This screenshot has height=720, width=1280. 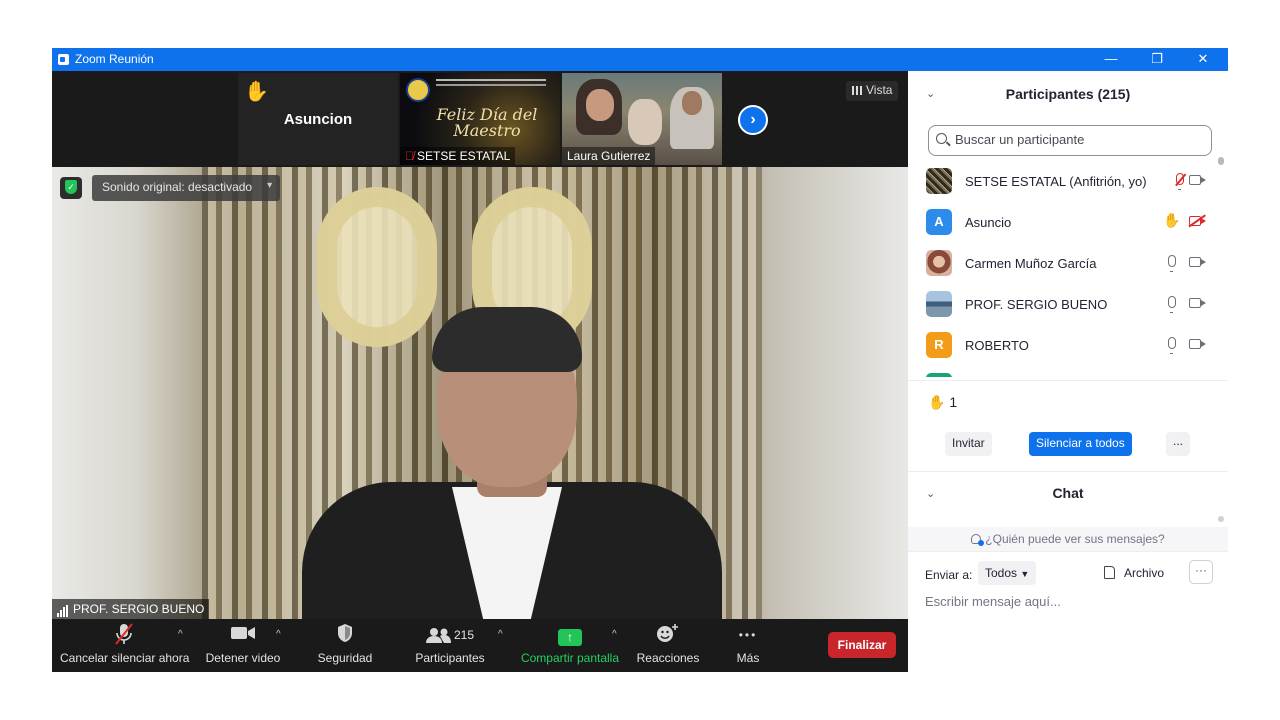 What do you see at coordinates (1064, 222) in the screenshot?
I see `participant-row: A Asuncio ✋` at bounding box center [1064, 222].